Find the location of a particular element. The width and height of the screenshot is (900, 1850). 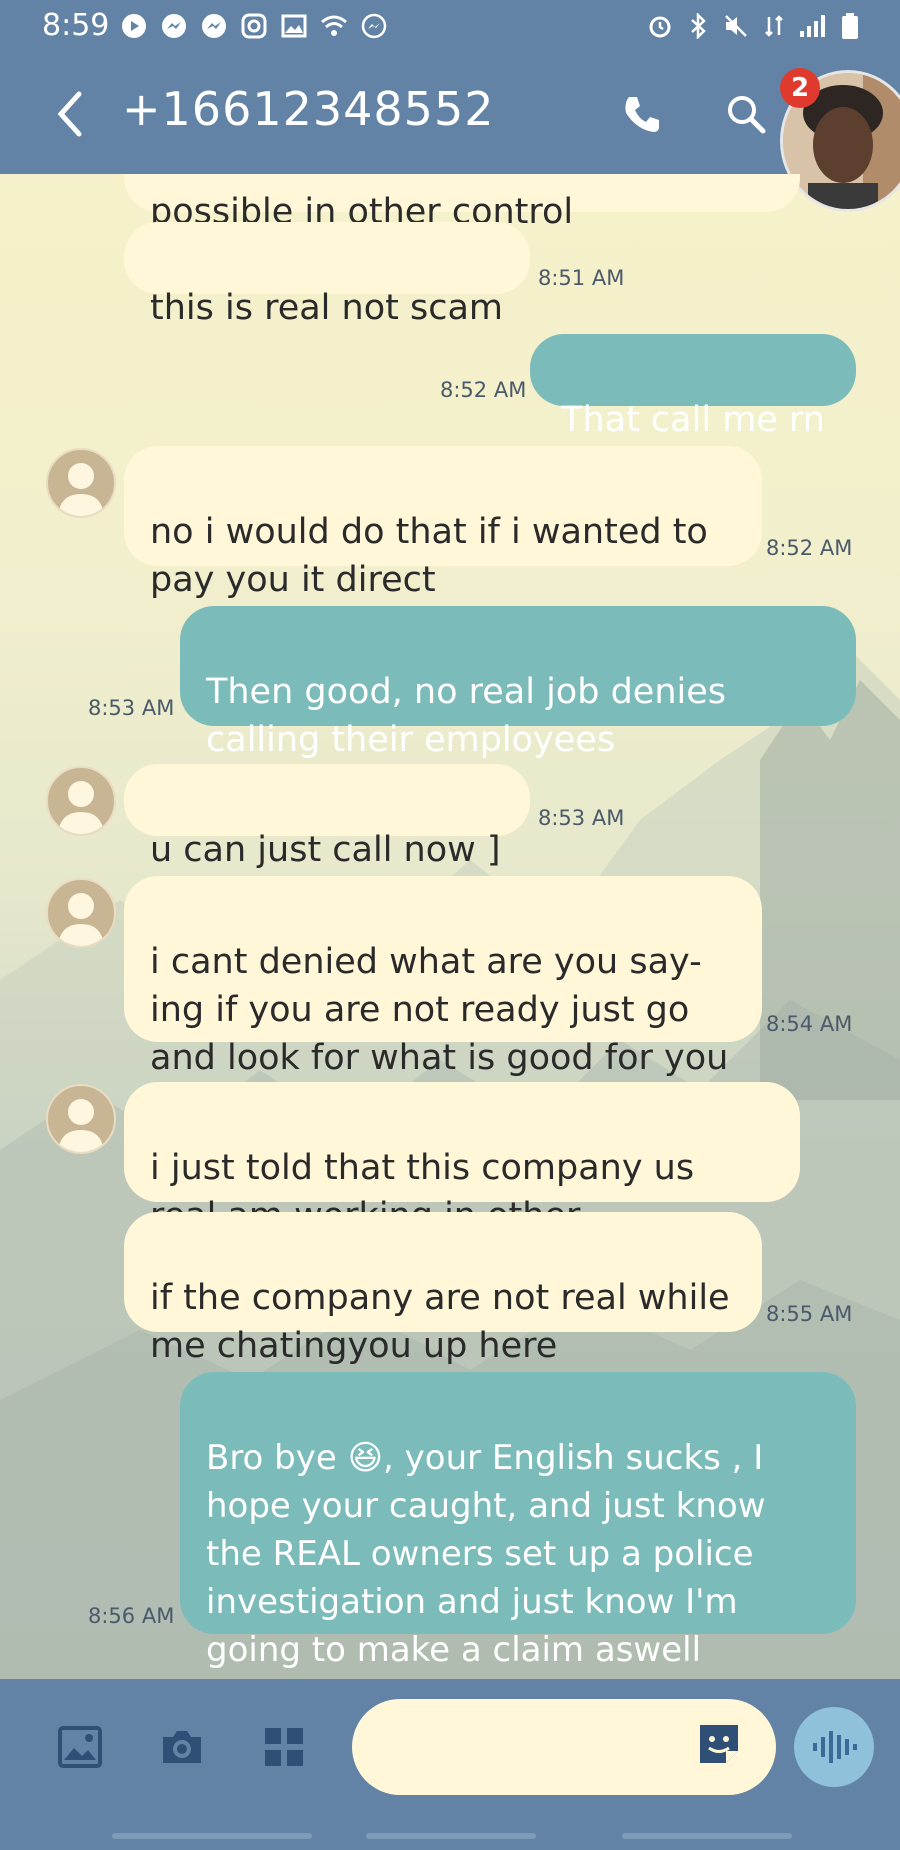

search-icon is located at coordinates (747, 115).